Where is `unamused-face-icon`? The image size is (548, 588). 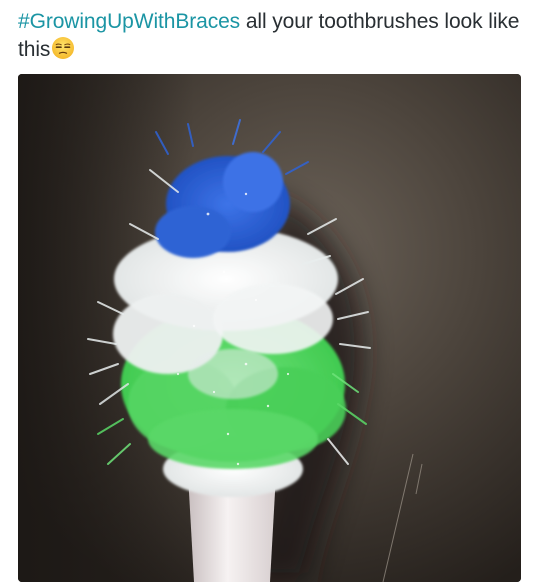
unamused-face-icon is located at coordinates (63, 48).